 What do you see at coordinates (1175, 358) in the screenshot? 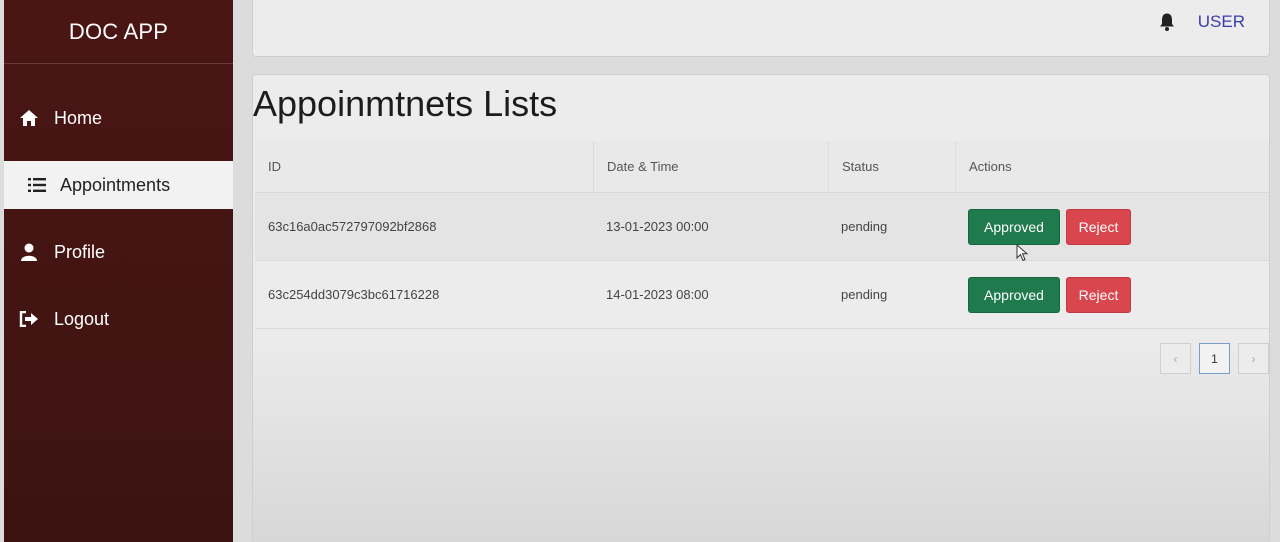
I see `pagination-prev-button: ‹` at bounding box center [1175, 358].